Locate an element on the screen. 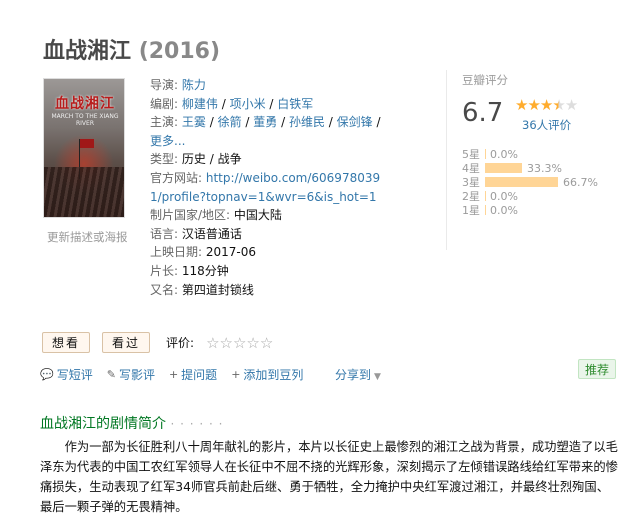 This screenshot has width=640, height=519. poster-subtitle-text: MARCH TO THE XIANG RIVER is located at coordinates (85, 120).